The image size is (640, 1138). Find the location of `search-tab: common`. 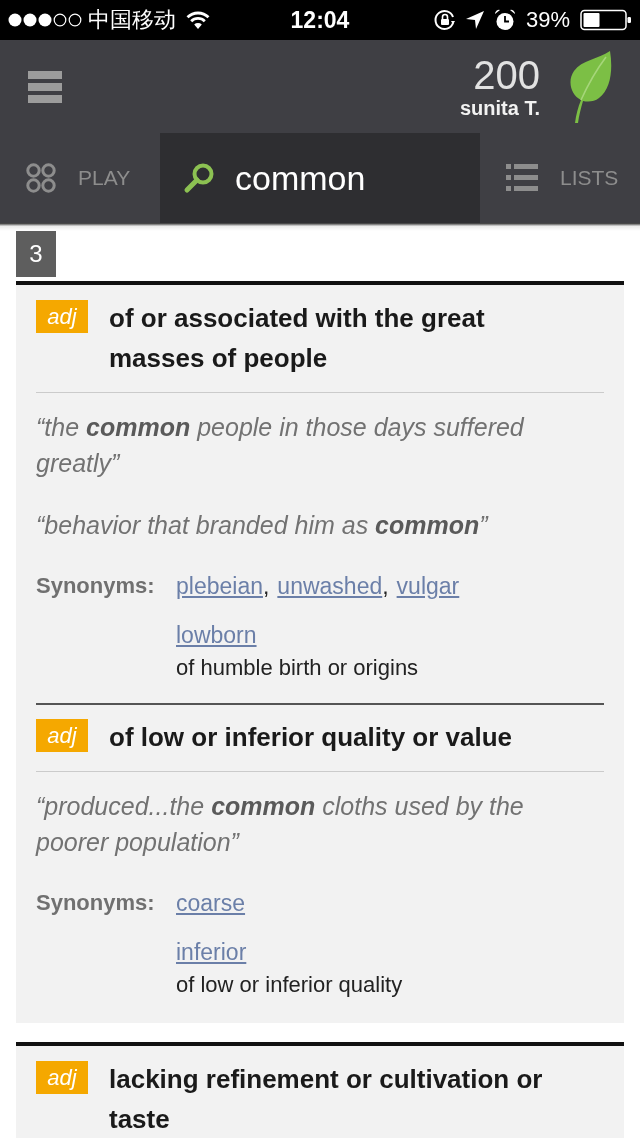

search-tab: common is located at coordinates (320, 178).